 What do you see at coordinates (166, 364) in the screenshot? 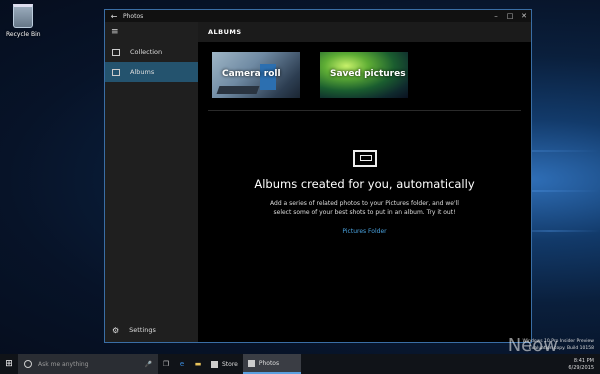
I see `task-view-icon: ❐` at bounding box center [166, 364].